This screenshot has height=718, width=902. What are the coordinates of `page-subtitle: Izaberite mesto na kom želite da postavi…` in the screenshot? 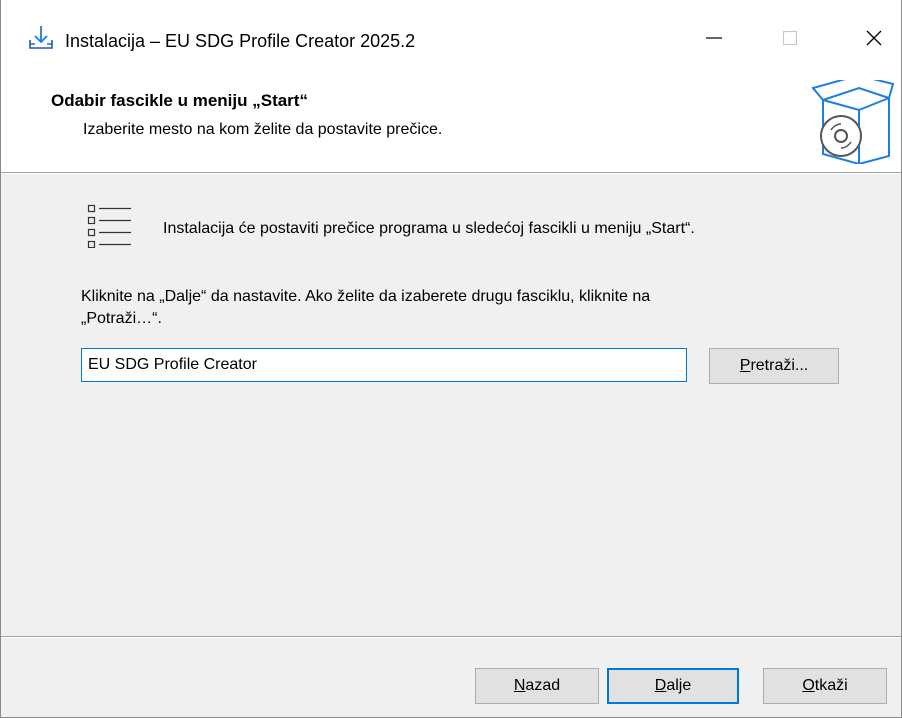 It's located at (263, 129).